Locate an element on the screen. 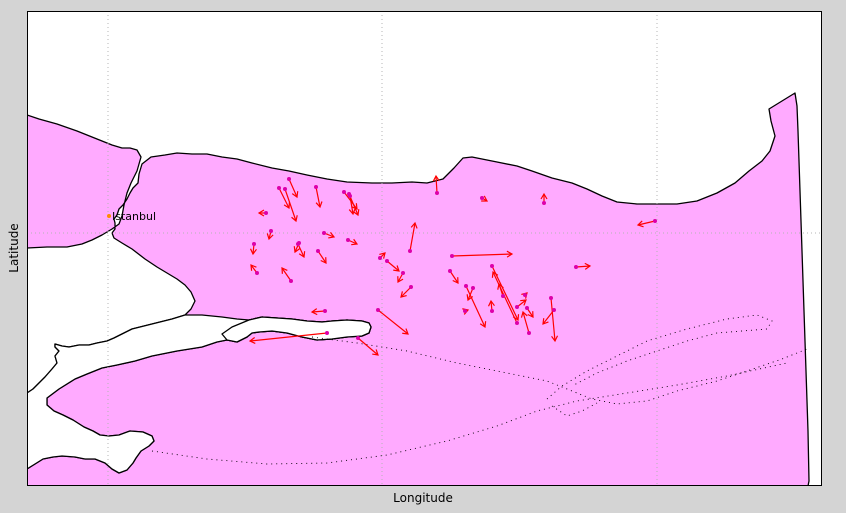 The height and width of the screenshot is (513, 846). y-axis-label: Latitude is located at coordinates (14, 248).